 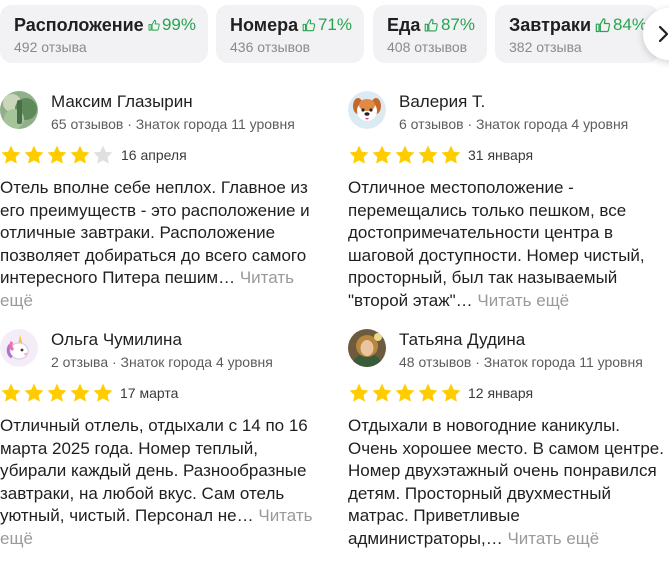 I want to click on chip-location: Расположение 99% 492 отзыва, so click(x=104, y=34).